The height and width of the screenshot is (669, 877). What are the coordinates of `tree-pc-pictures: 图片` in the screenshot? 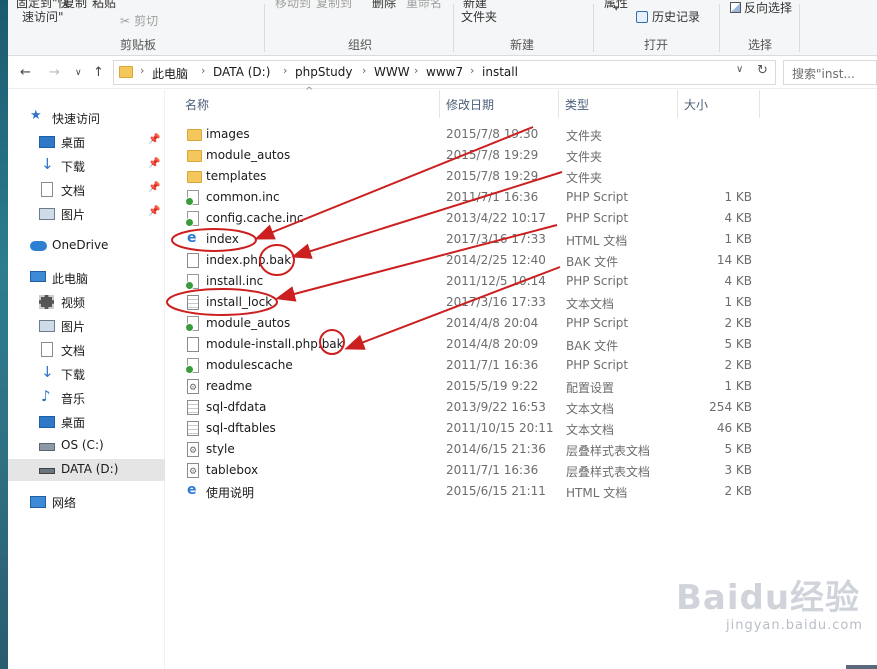 It's located at (86, 326).